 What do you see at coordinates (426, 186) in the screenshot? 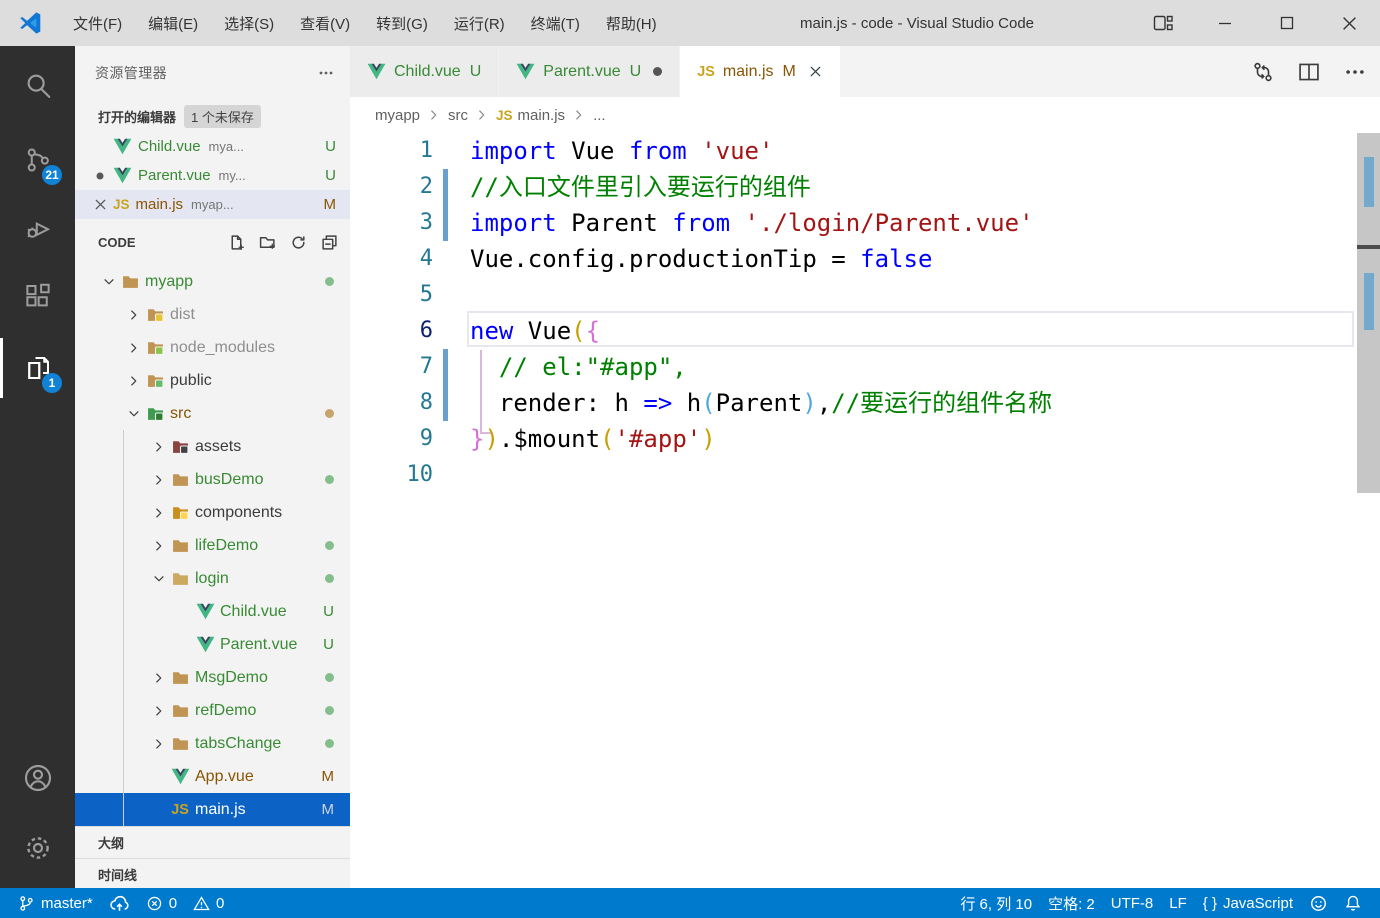
I see `line-number: 2` at bounding box center [426, 186].